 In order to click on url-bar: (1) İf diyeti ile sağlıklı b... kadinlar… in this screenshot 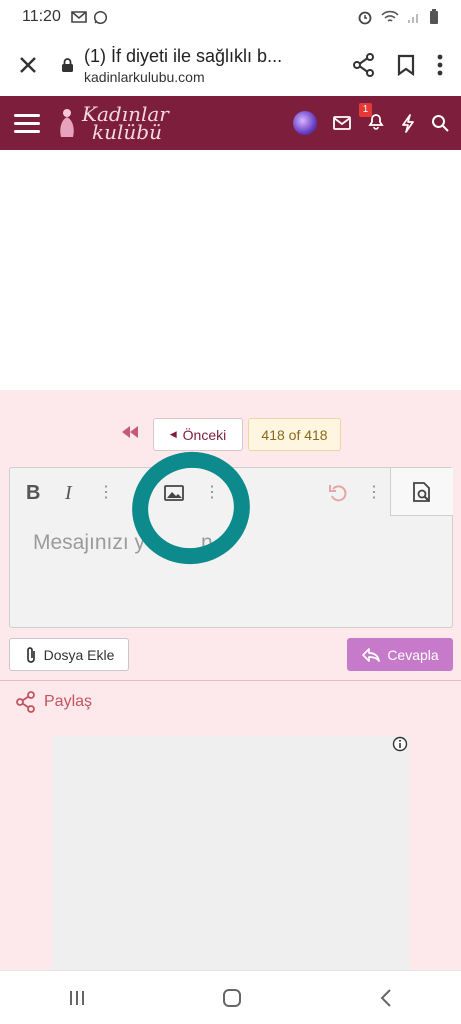, I will do `click(204, 65)`.